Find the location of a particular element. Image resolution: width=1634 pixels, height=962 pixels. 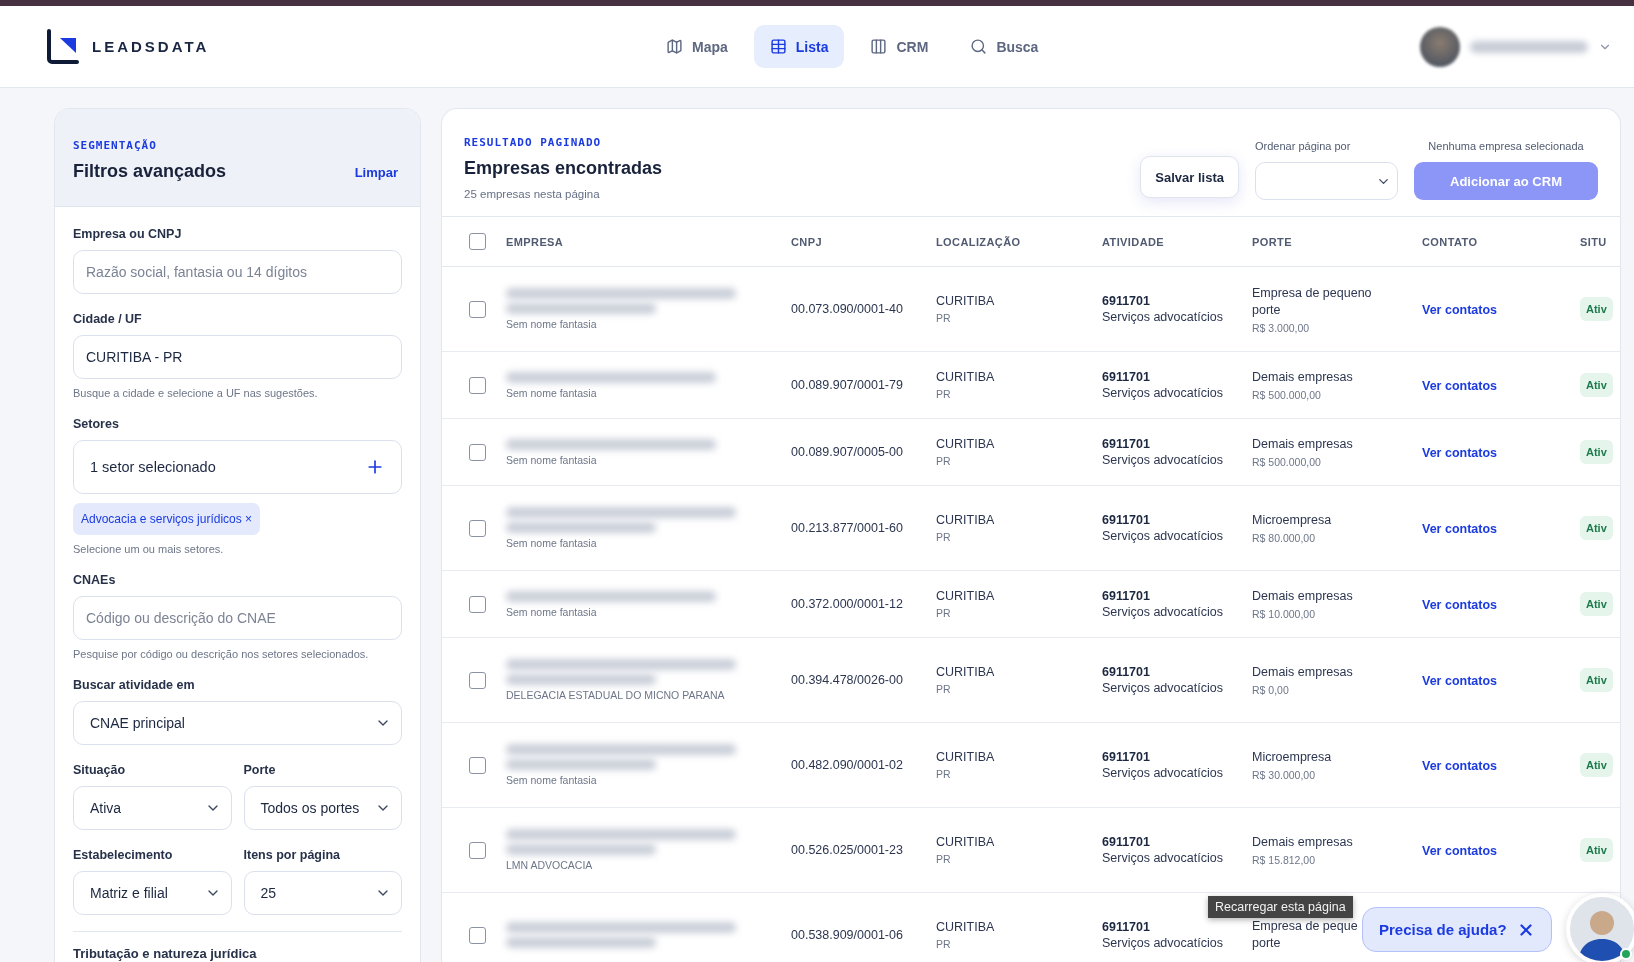

field-label: Setores is located at coordinates (96, 424).